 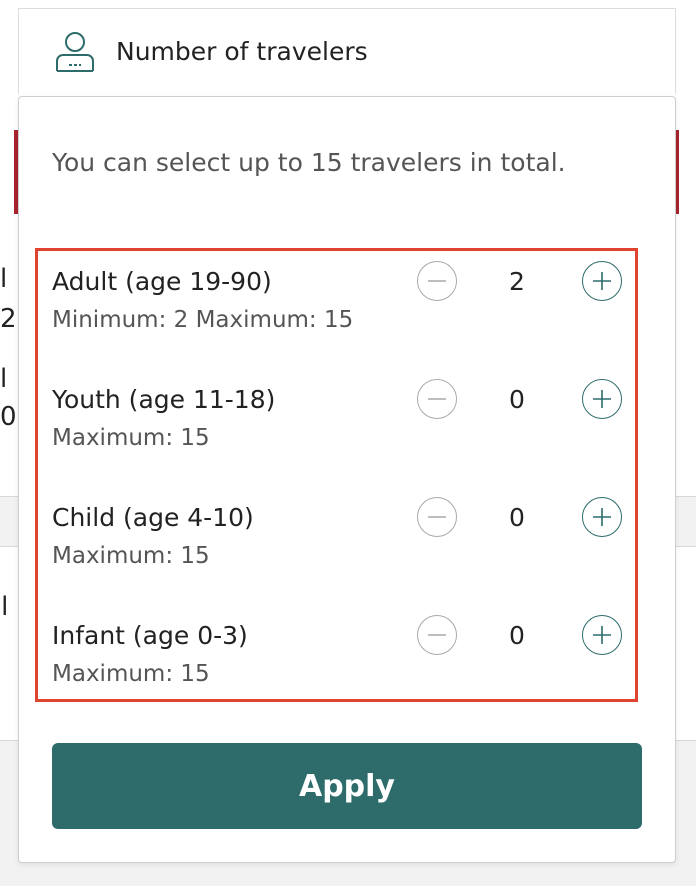 What do you see at coordinates (352, 668) in the screenshot?
I see `traveler-row-infant: Infant (age 0-3) Maximum: 15 0` at bounding box center [352, 668].